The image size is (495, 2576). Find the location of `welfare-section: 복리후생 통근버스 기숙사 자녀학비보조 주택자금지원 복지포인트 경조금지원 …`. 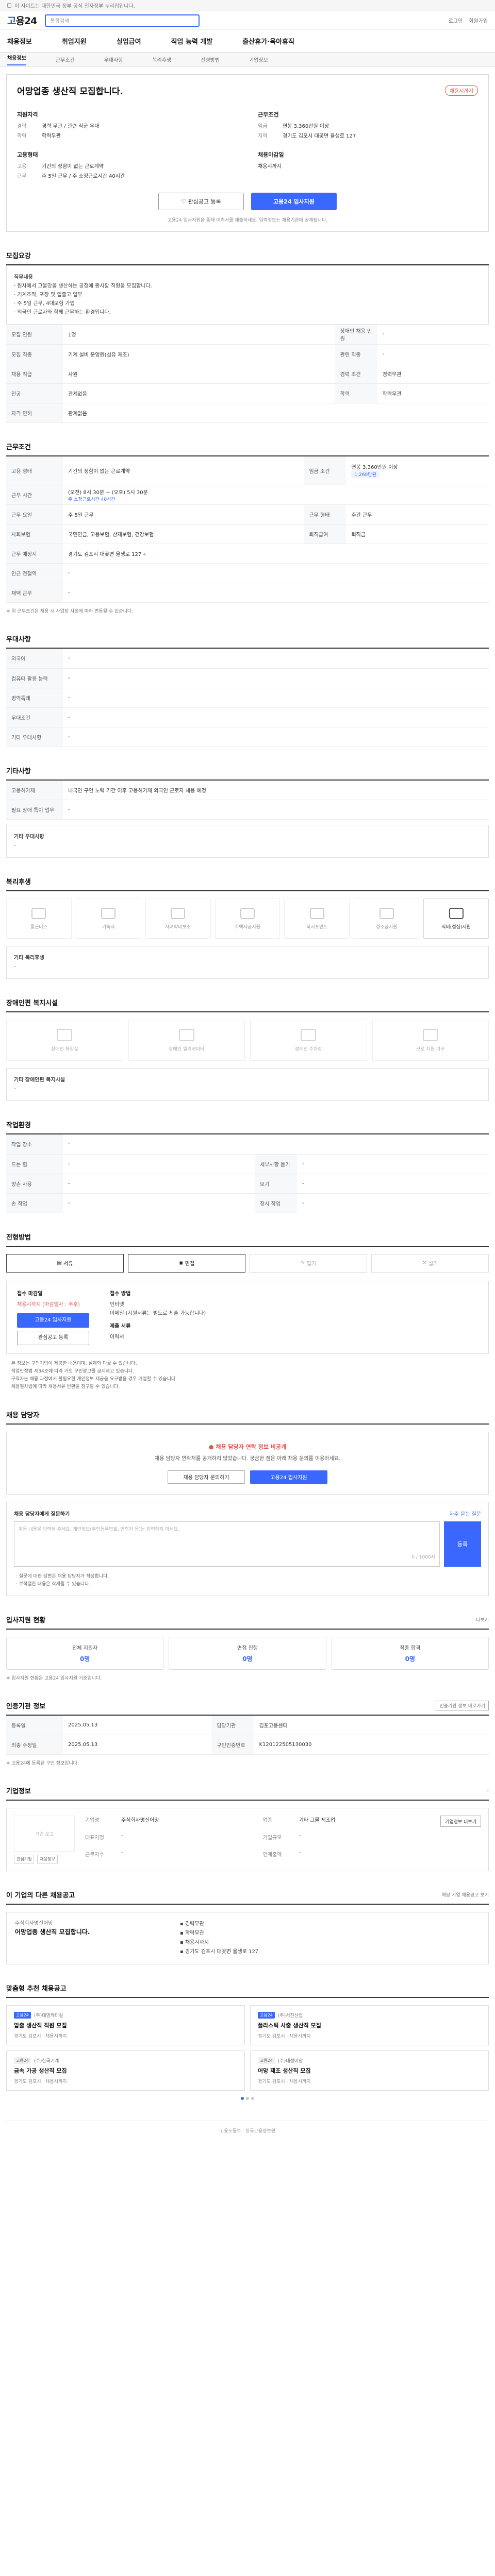

welfare-section: 복리후생 통근버스 기숙사 자녀학비보조 주택자금지원 복지포인트 경조금지원 … is located at coordinates (247, 927).